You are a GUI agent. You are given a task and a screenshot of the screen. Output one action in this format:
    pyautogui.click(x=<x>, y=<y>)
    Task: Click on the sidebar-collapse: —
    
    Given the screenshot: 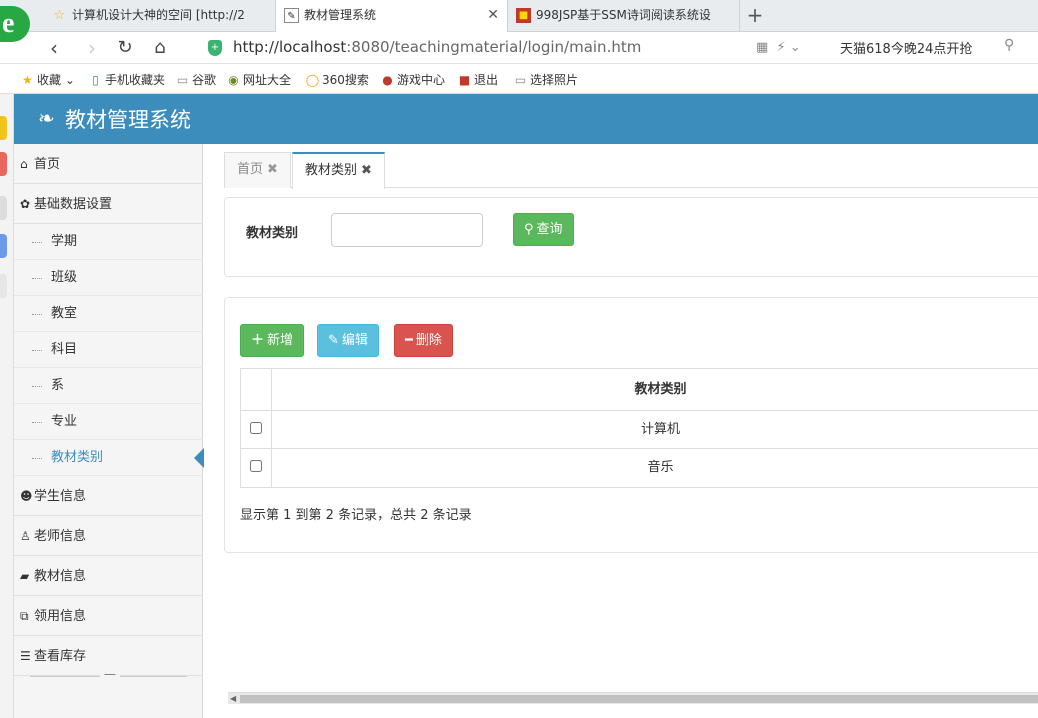 What is the action you would take?
    pyautogui.click(x=108, y=674)
    